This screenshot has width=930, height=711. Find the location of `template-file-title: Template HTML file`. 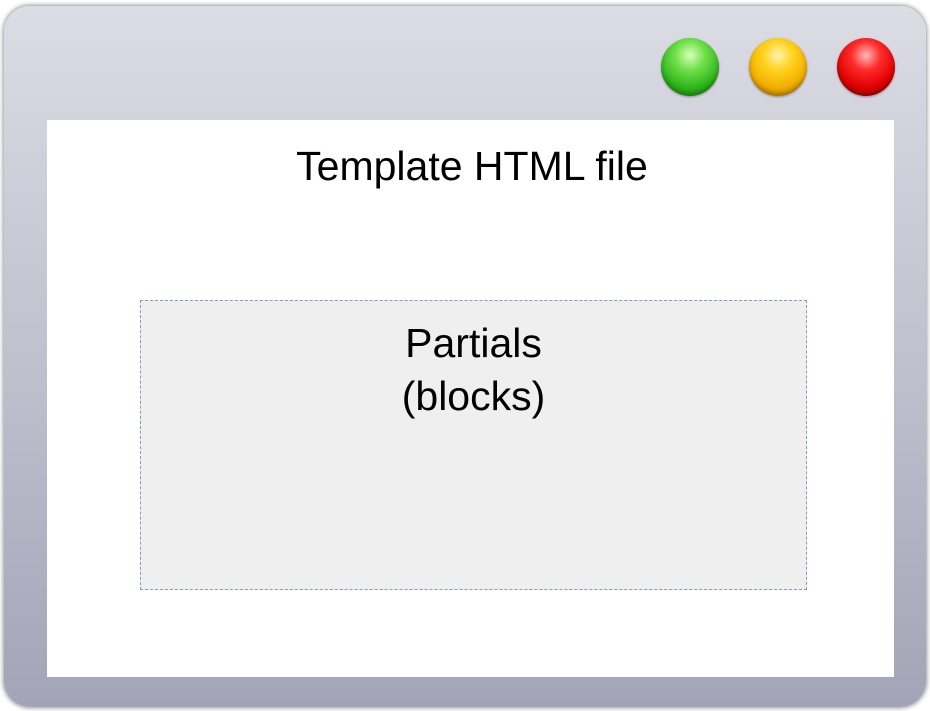

template-file-title: Template HTML file is located at coordinates (472, 166).